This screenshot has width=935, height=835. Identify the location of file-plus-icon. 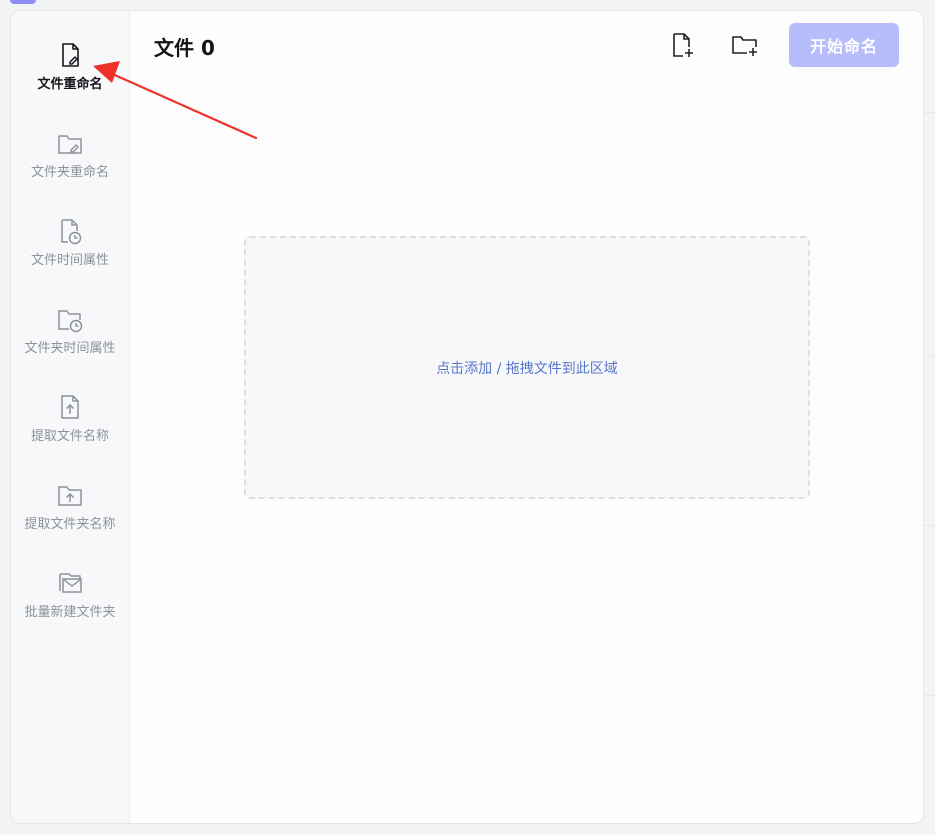
(682, 46).